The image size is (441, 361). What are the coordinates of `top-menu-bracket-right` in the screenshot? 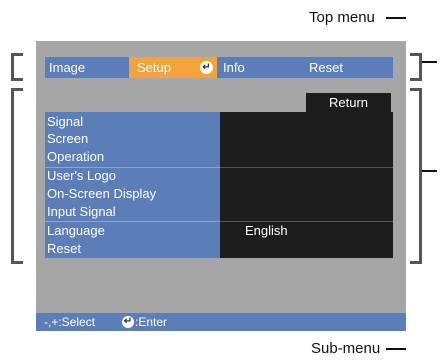 It's located at (416, 67).